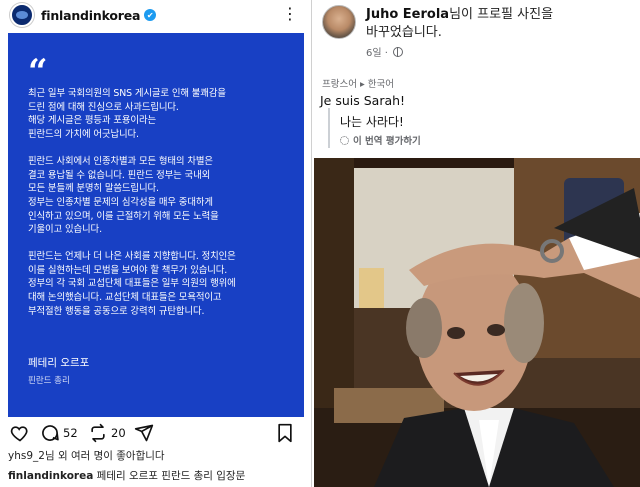 Image resolution: width=640 pixels, height=487 pixels. I want to click on statement-line: 정부의 각 국회 교섭단체 대표들은 일부 의원의 행위에, so click(132, 284).